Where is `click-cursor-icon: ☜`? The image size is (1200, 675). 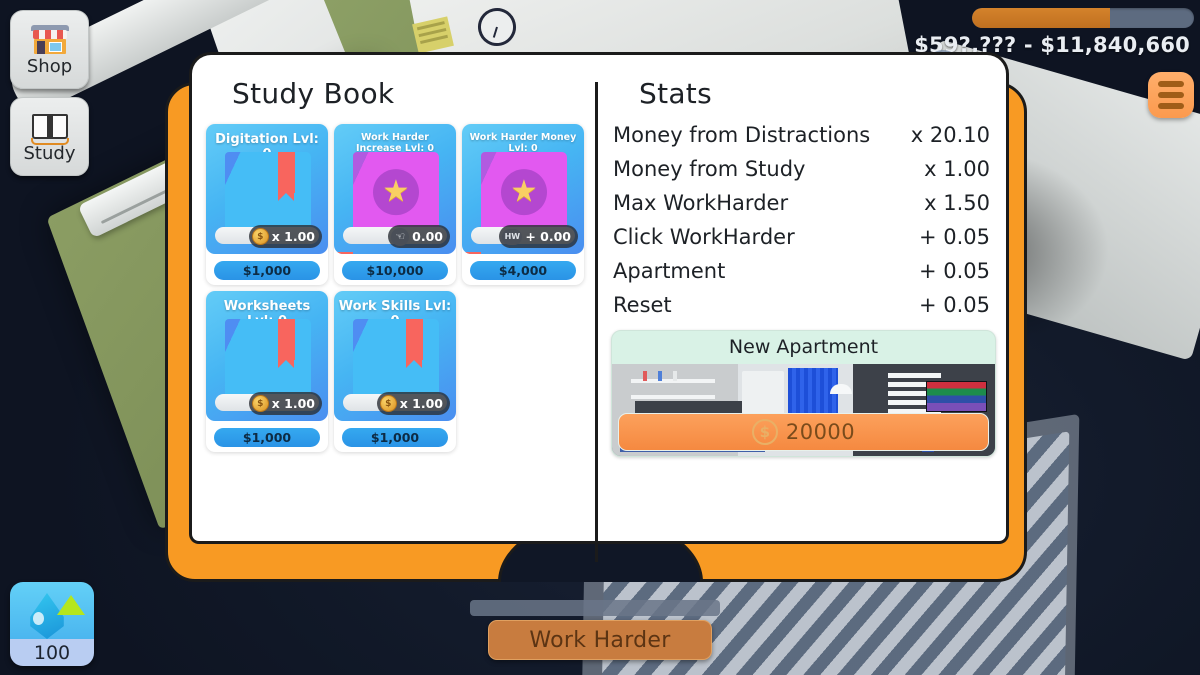 click-cursor-icon: ☜ is located at coordinates (400, 236).